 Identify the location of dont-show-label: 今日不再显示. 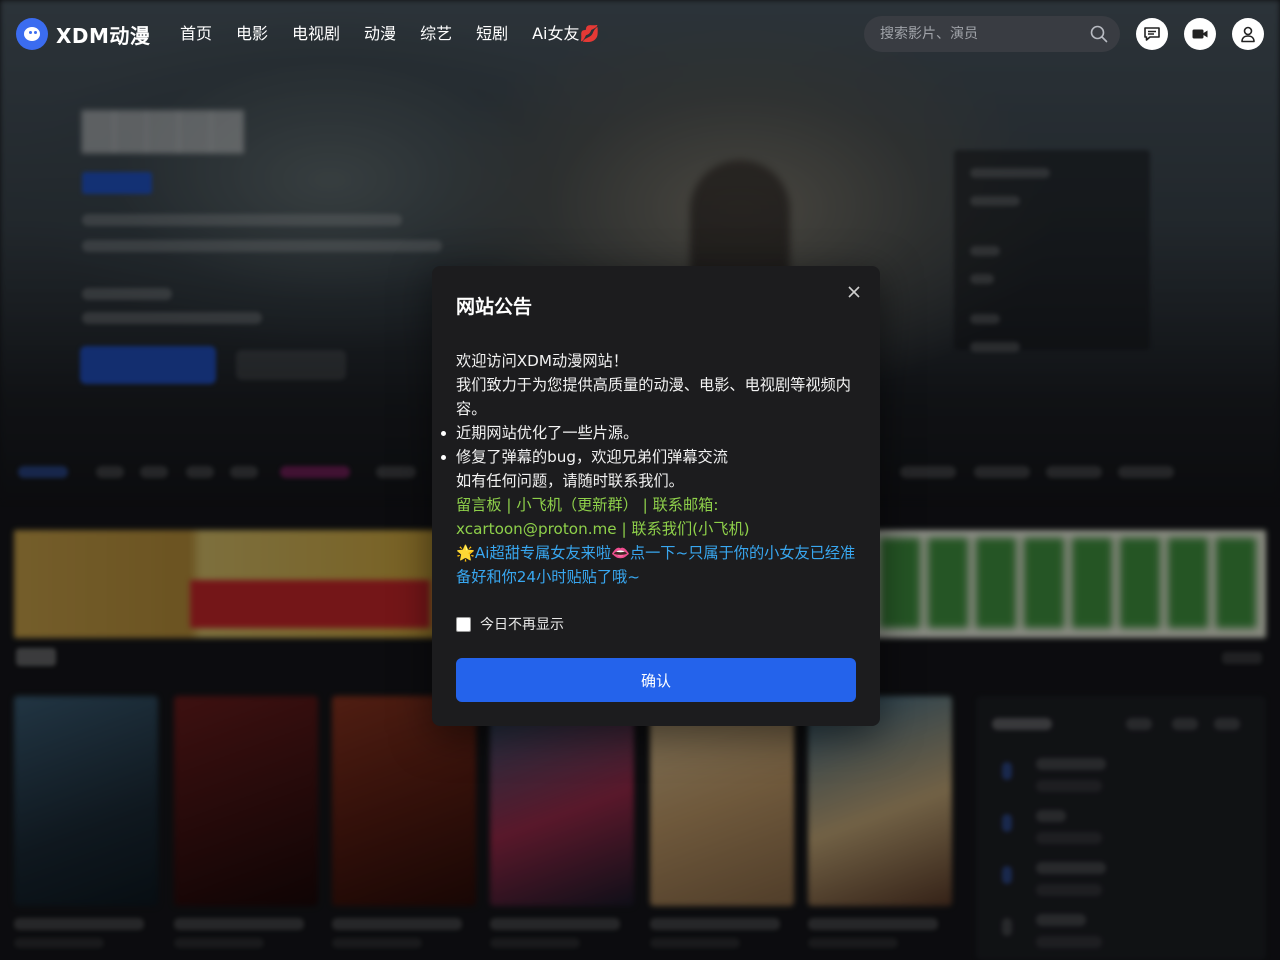
(522, 625).